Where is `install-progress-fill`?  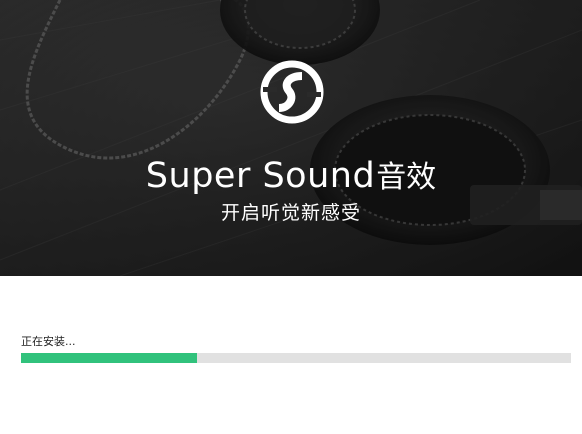 install-progress-fill is located at coordinates (109, 358).